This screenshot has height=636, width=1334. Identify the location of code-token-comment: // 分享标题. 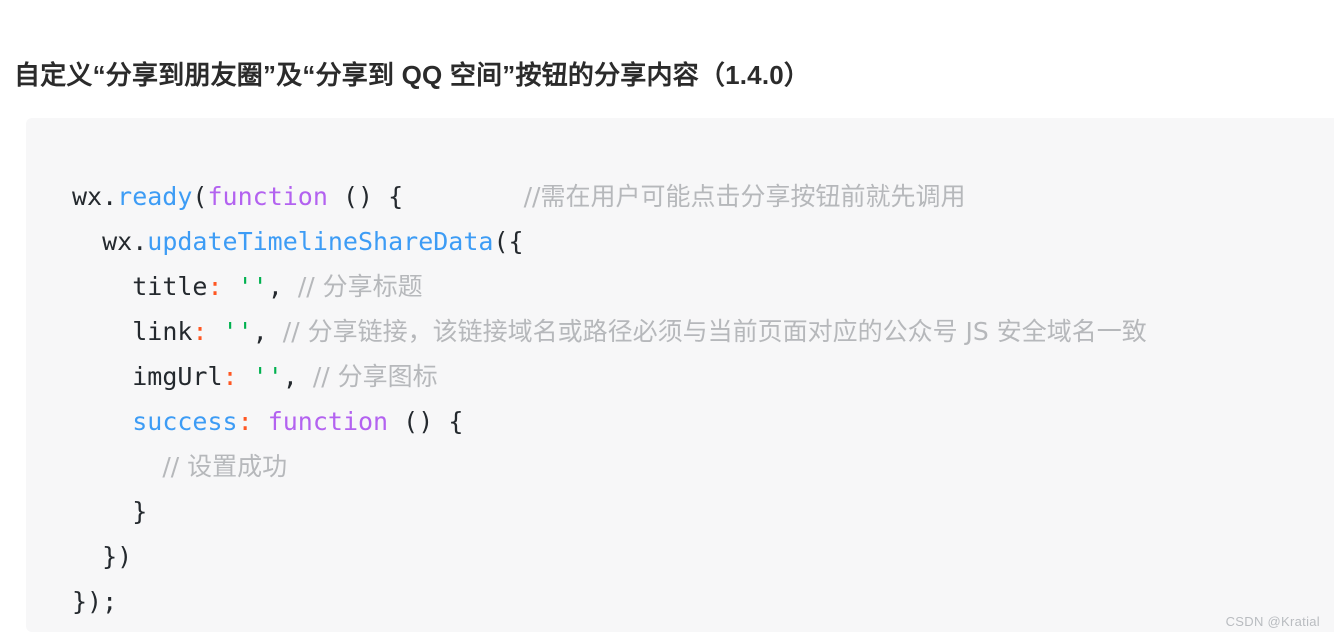
(360, 286).